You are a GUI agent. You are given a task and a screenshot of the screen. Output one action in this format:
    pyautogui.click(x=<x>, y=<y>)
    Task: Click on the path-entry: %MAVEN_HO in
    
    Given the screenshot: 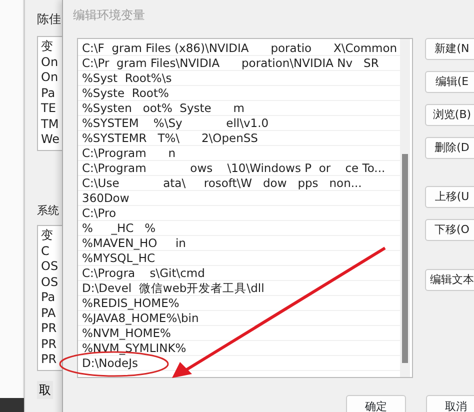 What is the action you would take?
    pyautogui.click(x=239, y=243)
    